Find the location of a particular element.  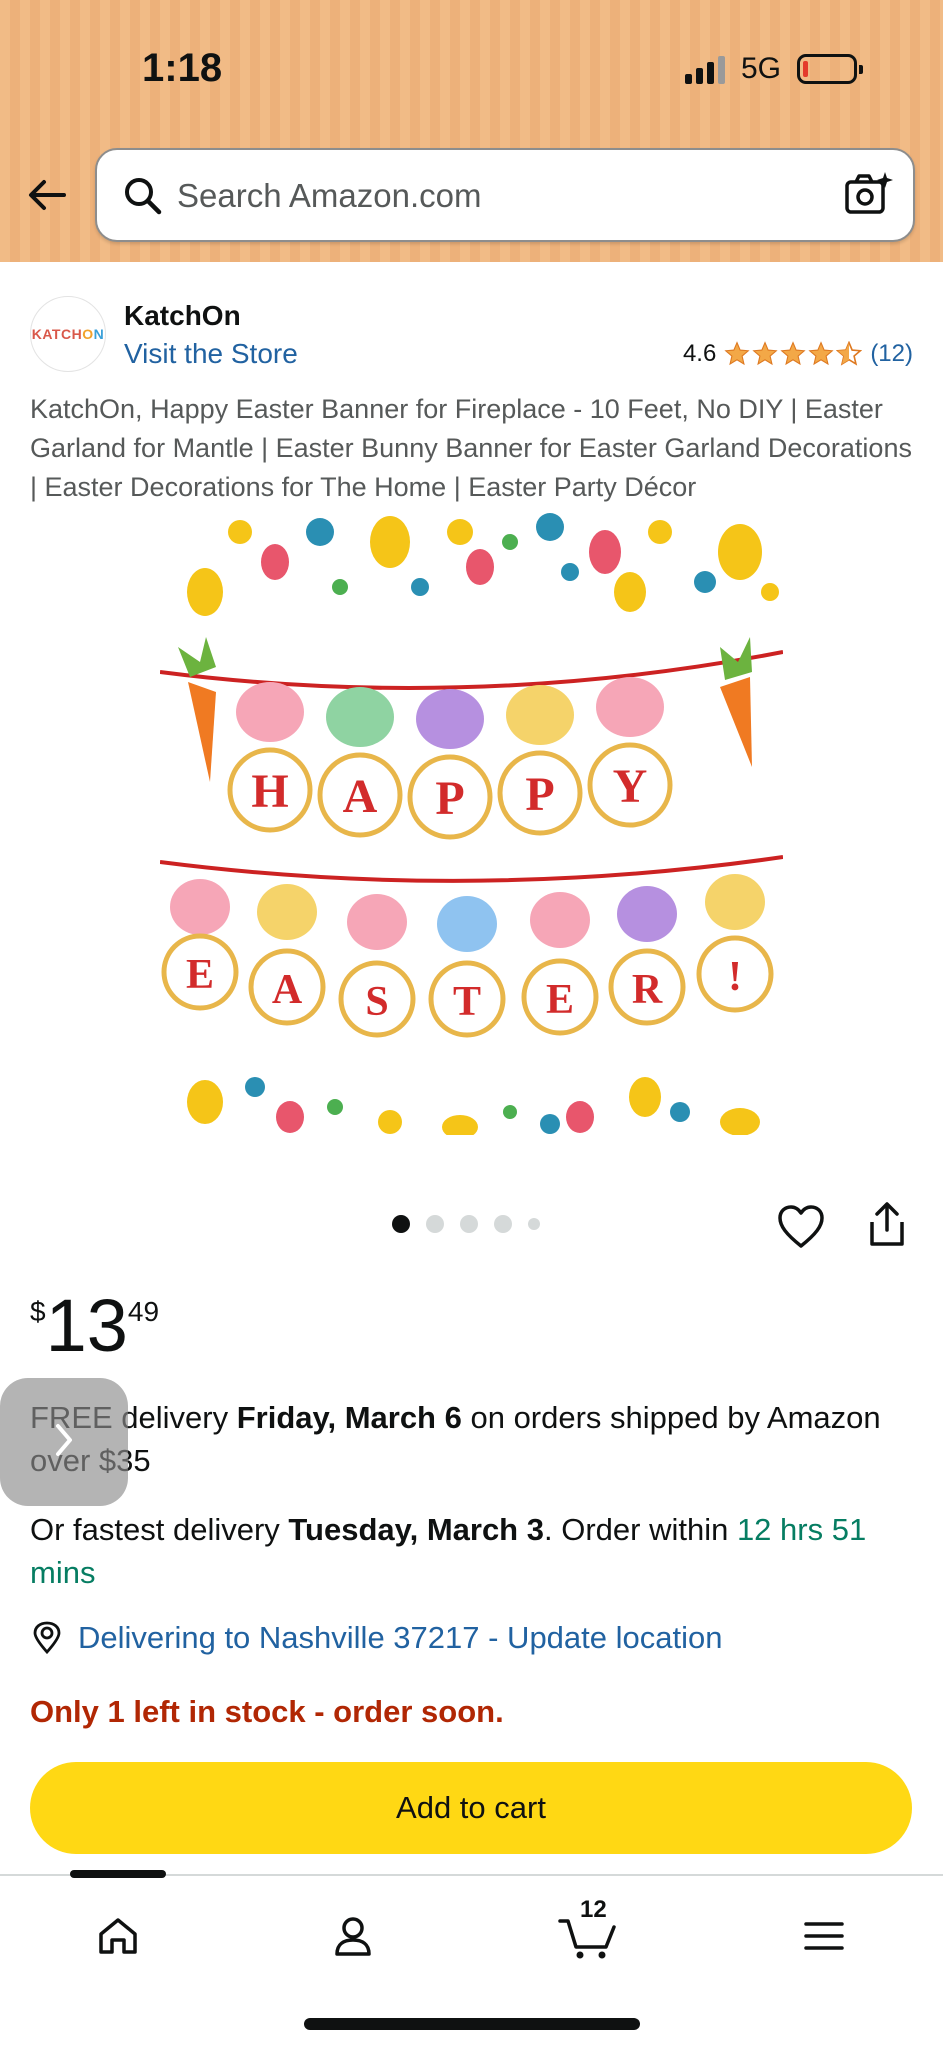

floral-bottom is located at coordinates (473, 1106).